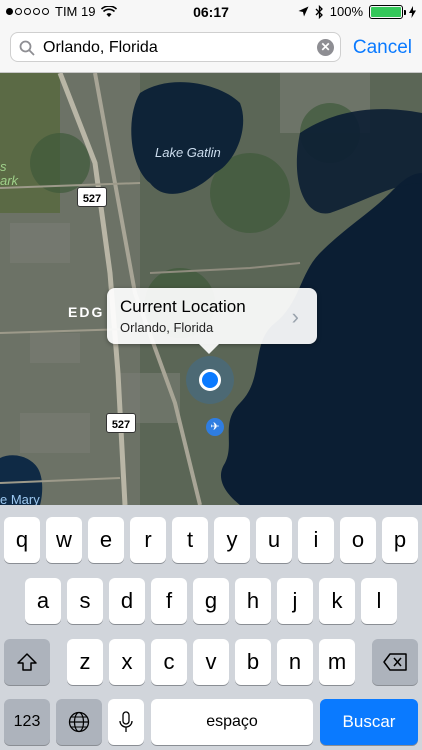 This screenshot has width=422, height=750. Describe the element at coordinates (100, 47) in the screenshot. I see `search-query-text: Orlando, Florida` at that location.